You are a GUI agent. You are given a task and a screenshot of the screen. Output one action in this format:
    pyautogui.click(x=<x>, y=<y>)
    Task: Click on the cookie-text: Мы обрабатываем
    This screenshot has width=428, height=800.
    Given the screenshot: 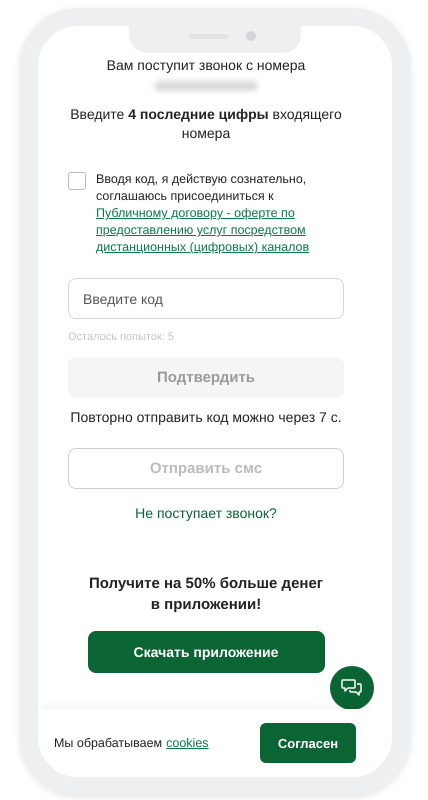 What is the action you would take?
    pyautogui.click(x=108, y=743)
    